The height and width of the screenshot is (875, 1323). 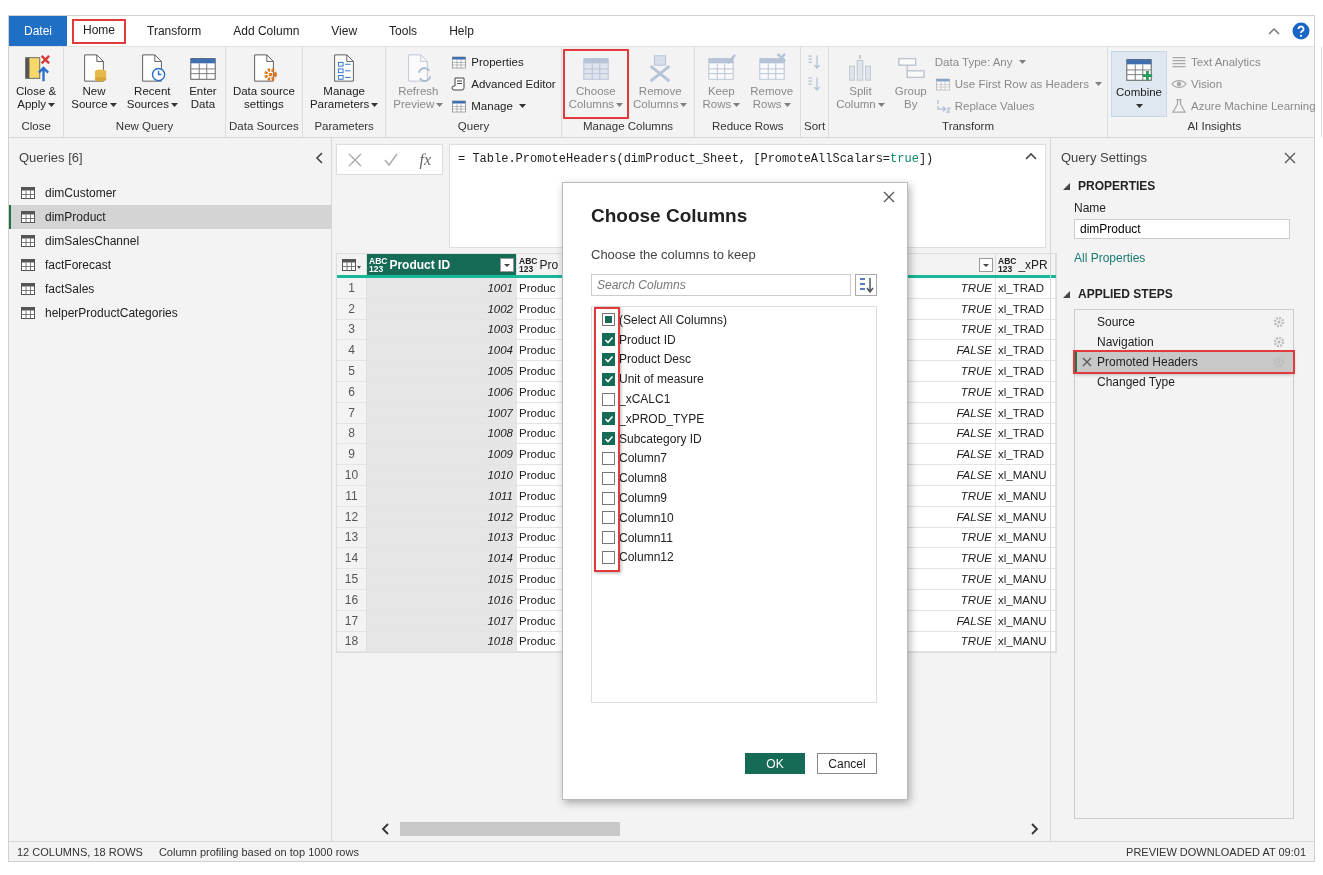 What do you see at coordinates (1138, 84) in the screenshot?
I see `ribbon-button: Combine` at bounding box center [1138, 84].